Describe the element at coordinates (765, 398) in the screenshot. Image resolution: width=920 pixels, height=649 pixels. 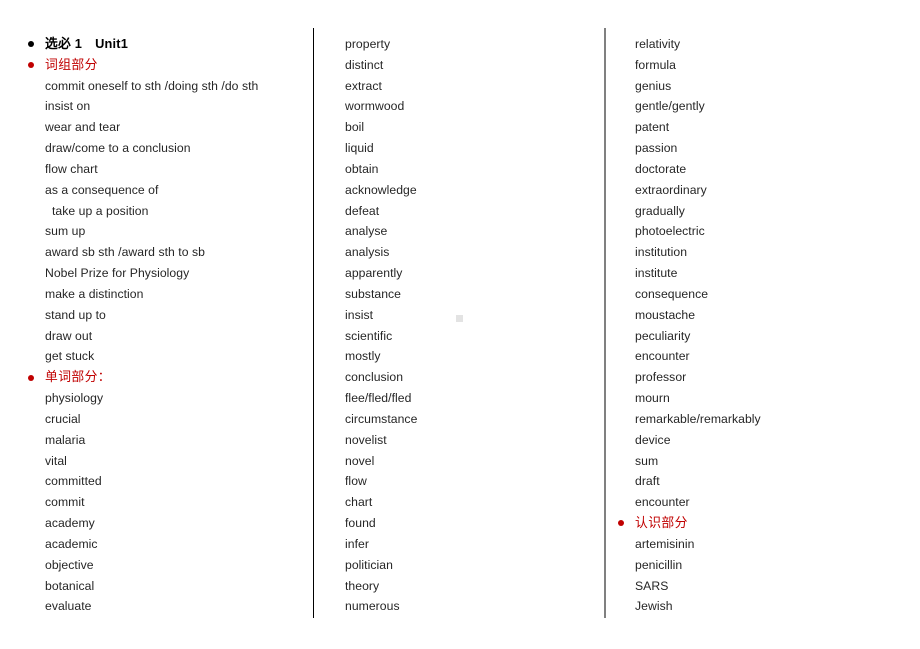
I see `list-item: mourn` at that location.